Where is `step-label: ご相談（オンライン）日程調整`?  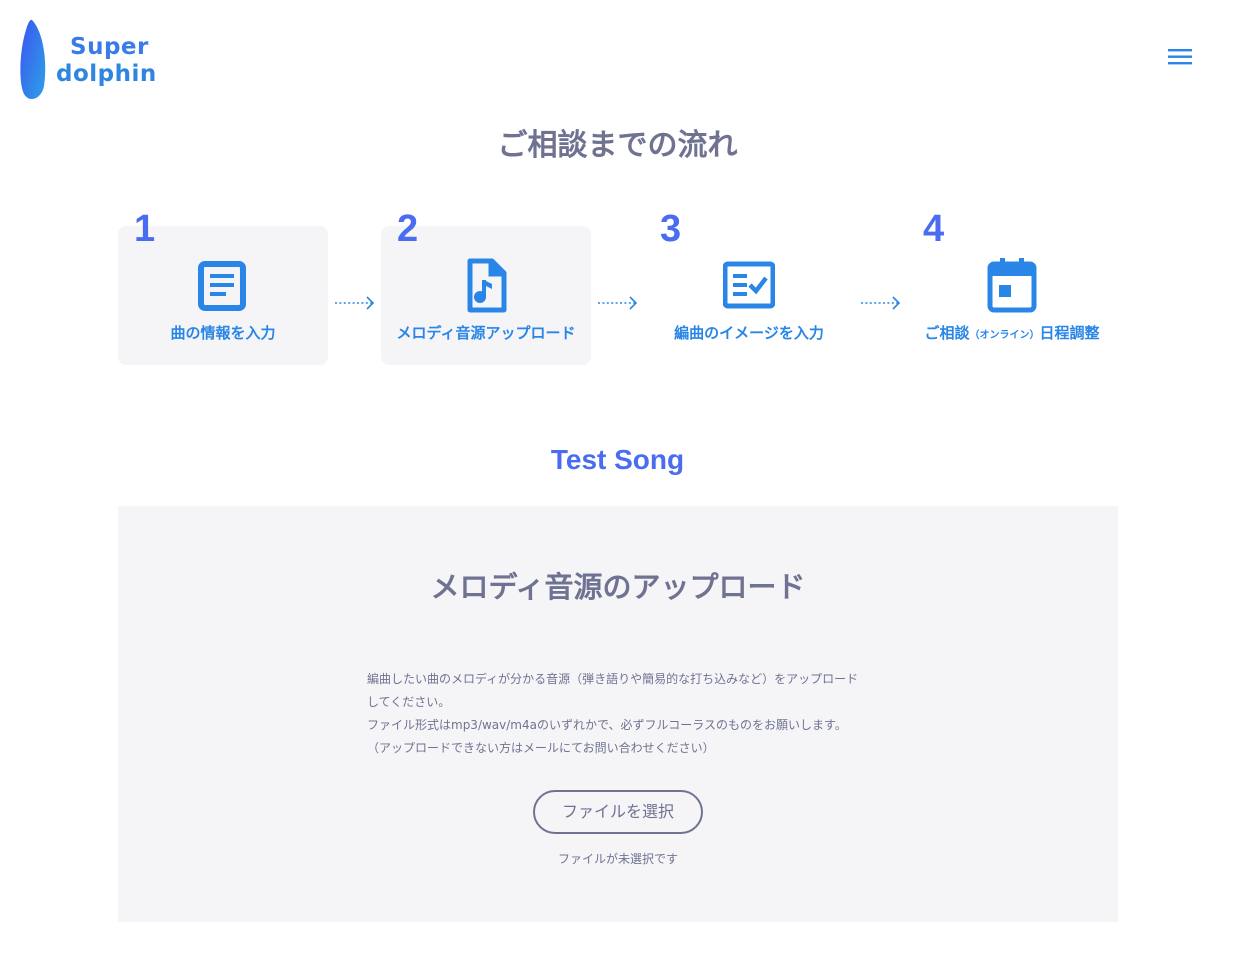
step-label: ご相談（オンライン）日程調整 is located at coordinates (1012, 332).